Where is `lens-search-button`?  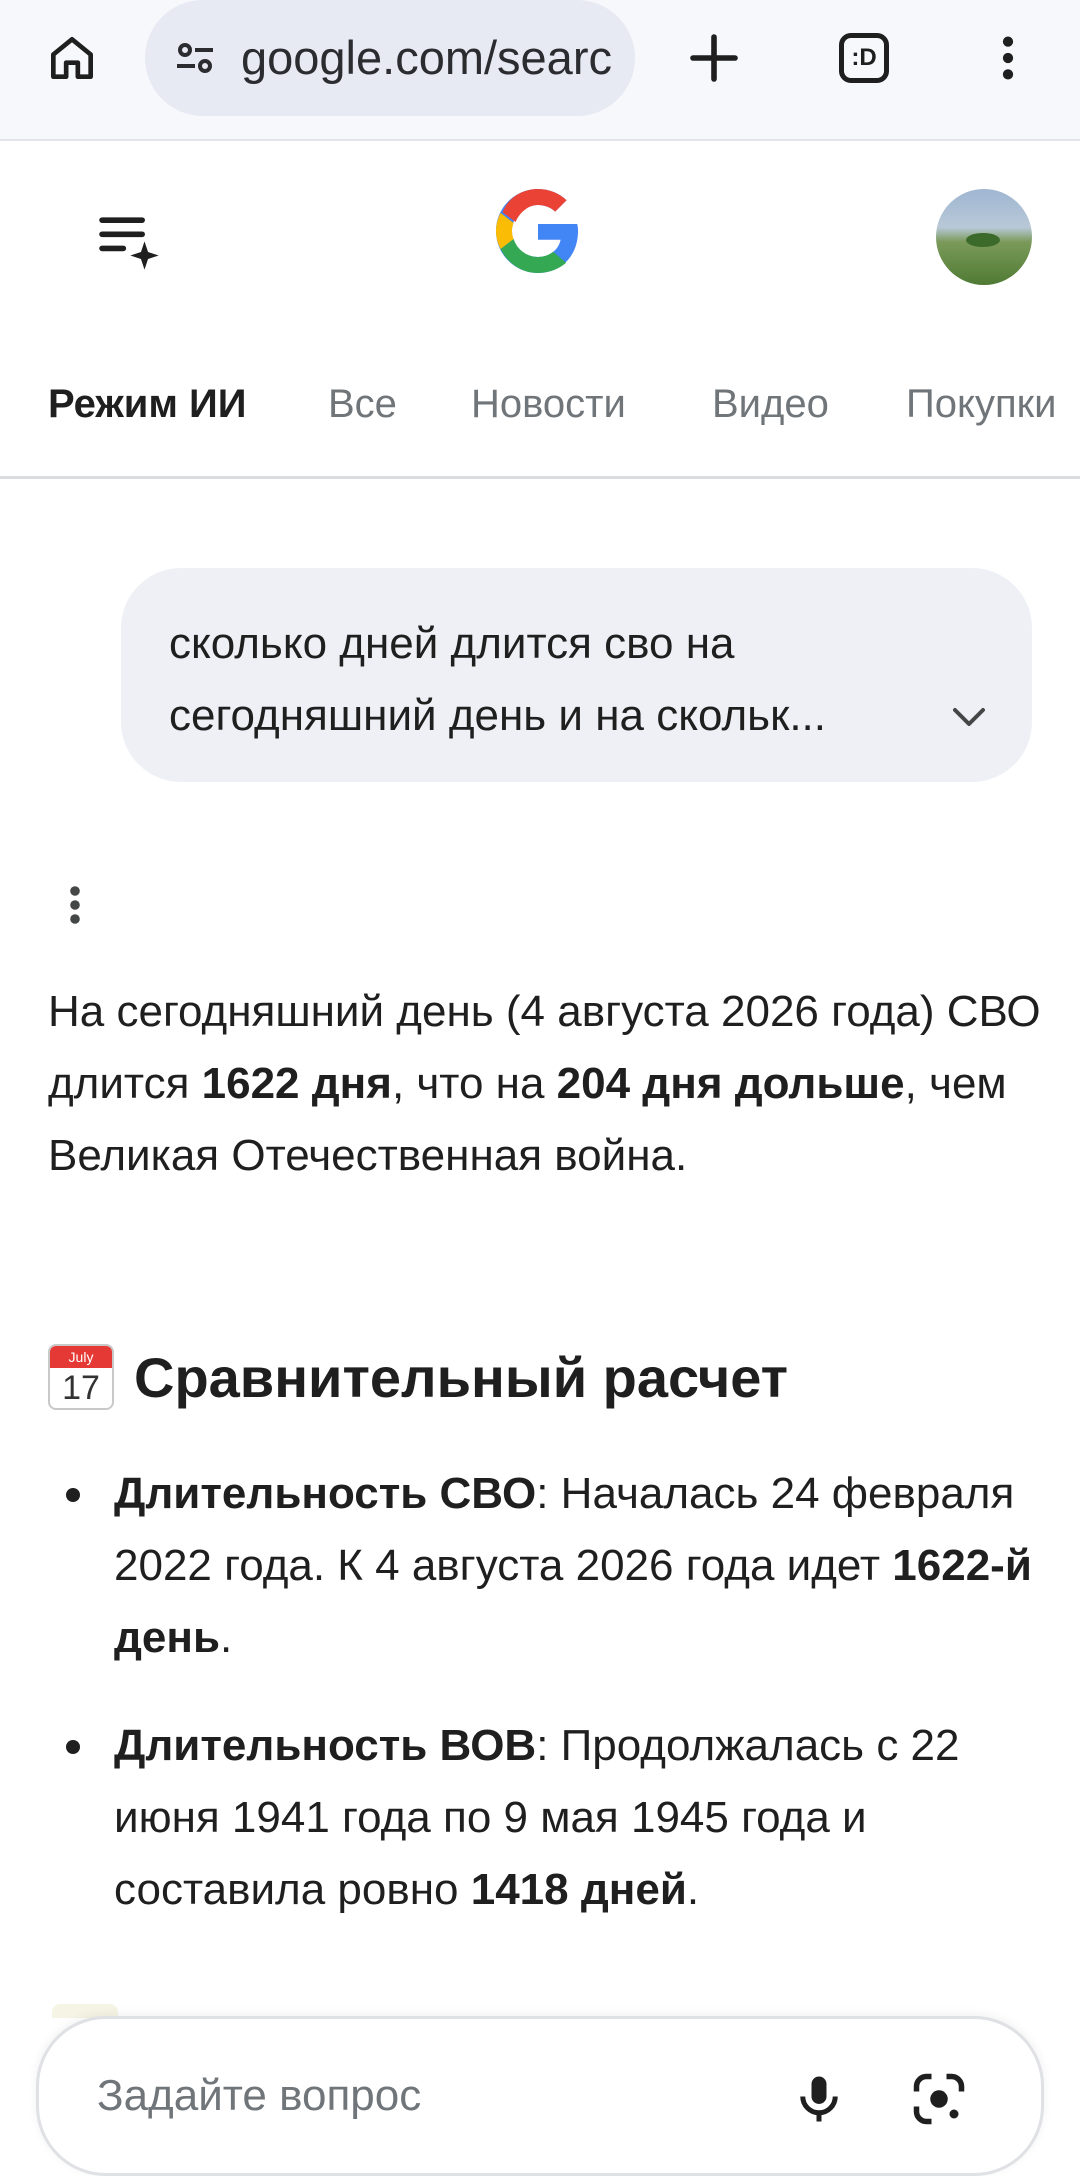
lens-search-button is located at coordinates (939, 2099).